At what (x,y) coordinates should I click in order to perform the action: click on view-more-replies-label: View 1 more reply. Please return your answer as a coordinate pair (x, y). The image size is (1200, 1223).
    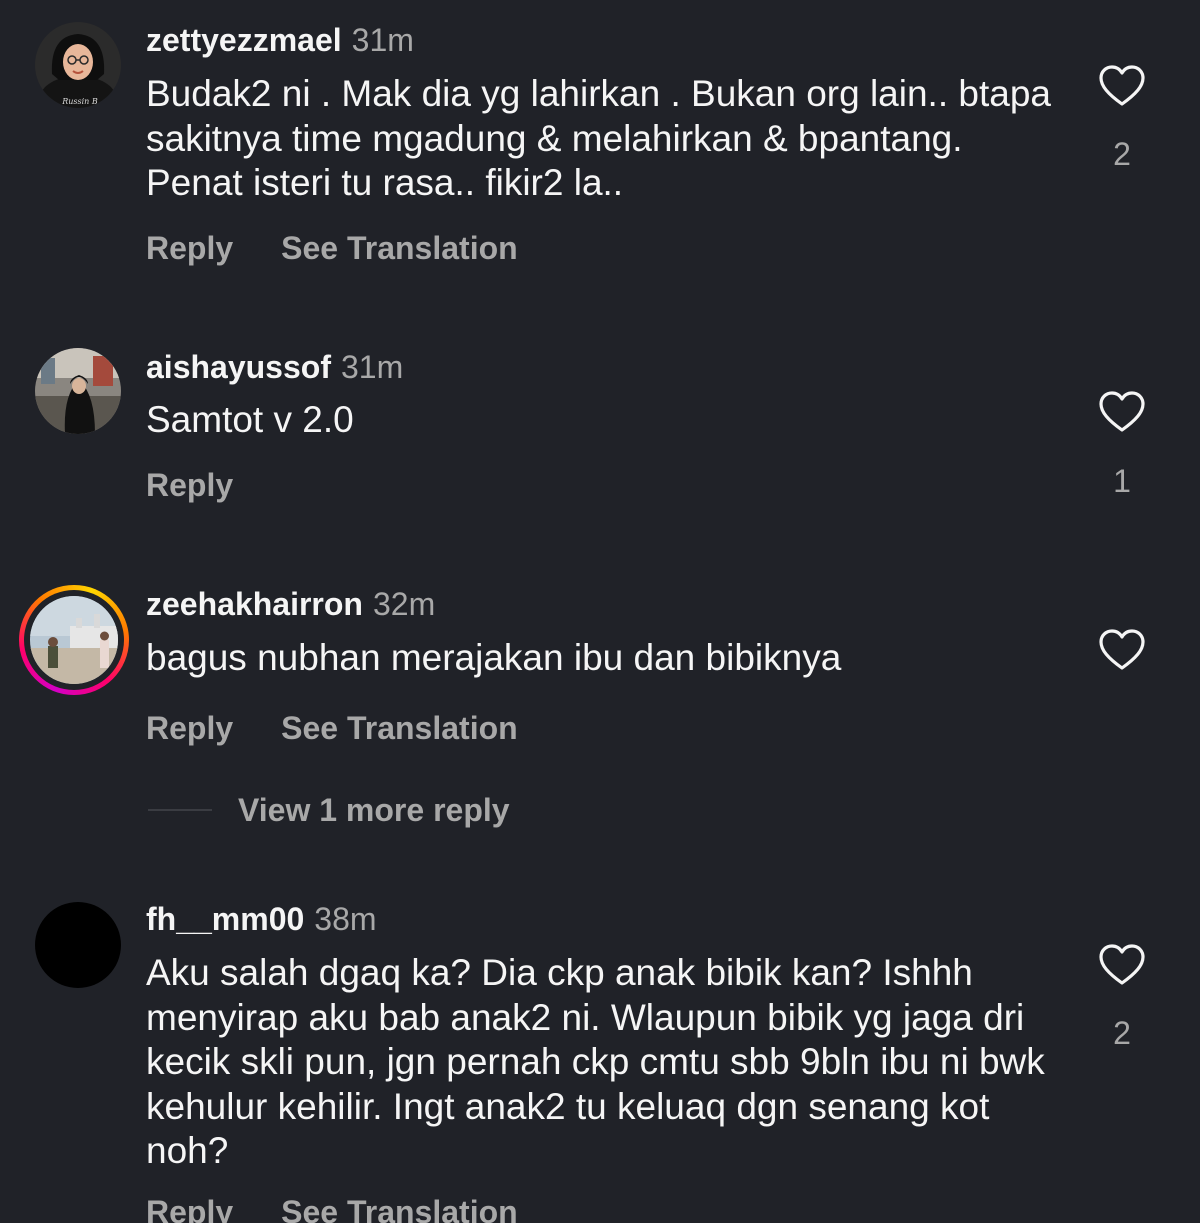
    Looking at the image, I should click on (374, 810).